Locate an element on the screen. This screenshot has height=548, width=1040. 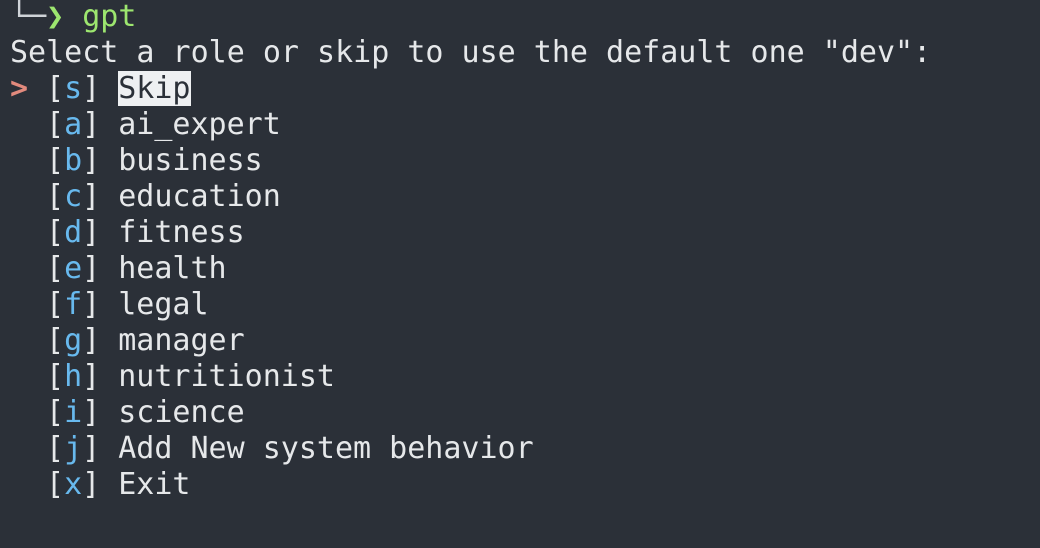
option-label: Add New system behavior is located at coordinates (326, 448).